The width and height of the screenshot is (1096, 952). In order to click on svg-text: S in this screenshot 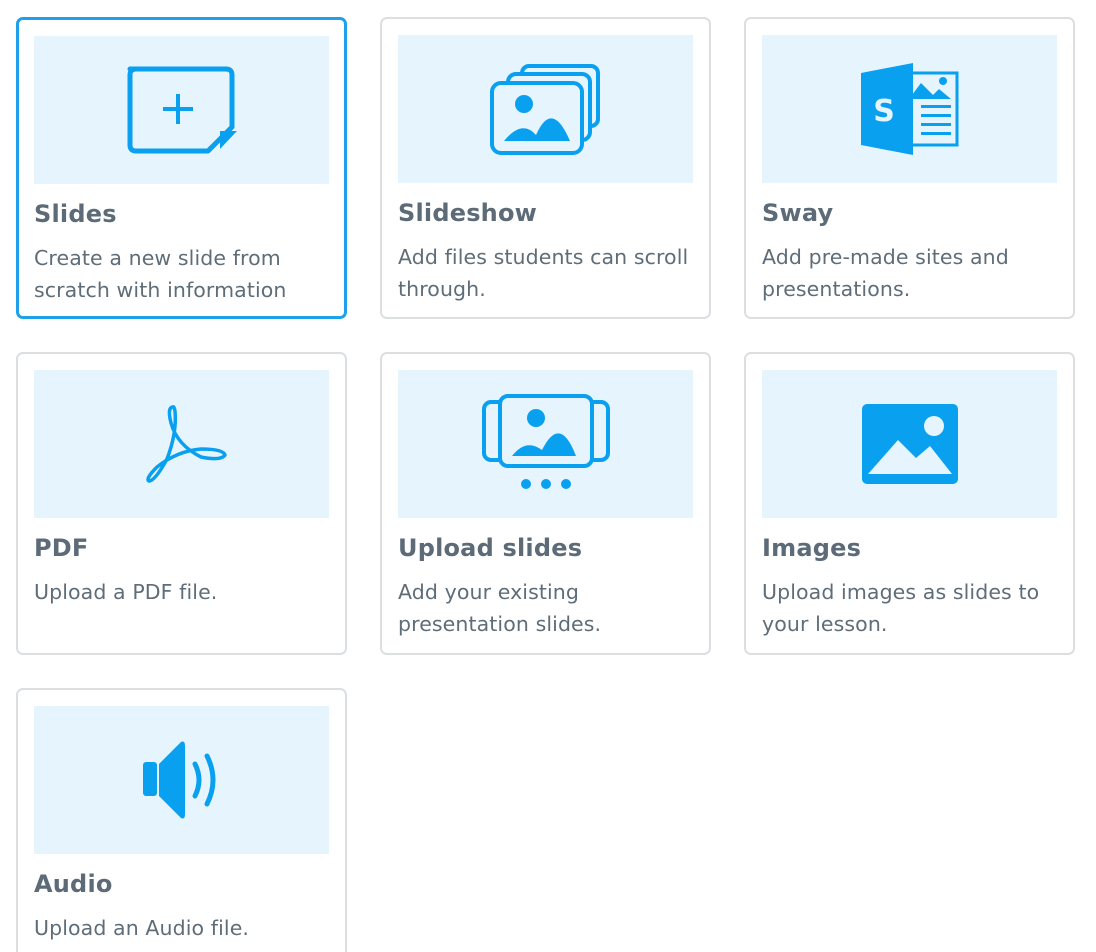, I will do `click(884, 111)`.